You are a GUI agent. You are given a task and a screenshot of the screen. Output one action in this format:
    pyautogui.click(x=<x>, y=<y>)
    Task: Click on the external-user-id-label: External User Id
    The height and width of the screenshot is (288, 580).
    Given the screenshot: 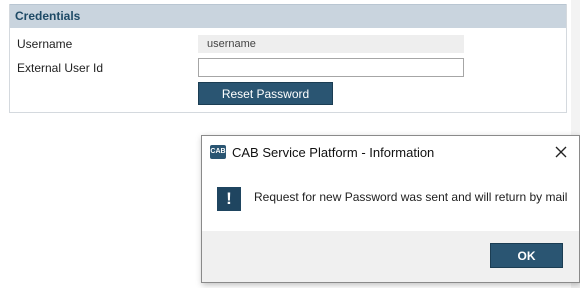 What is the action you would take?
    pyautogui.click(x=60, y=68)
    